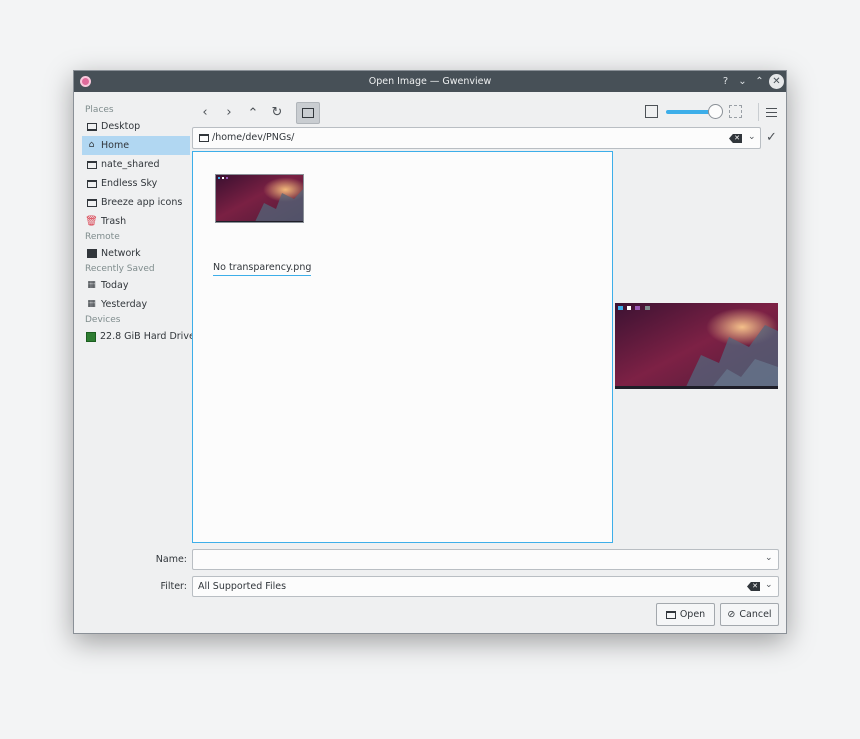 This screenshot has width=860, height=739. Describe the element at coordinates (277, 113) in the screenshot. I see `reload-button: ↻` at that location.